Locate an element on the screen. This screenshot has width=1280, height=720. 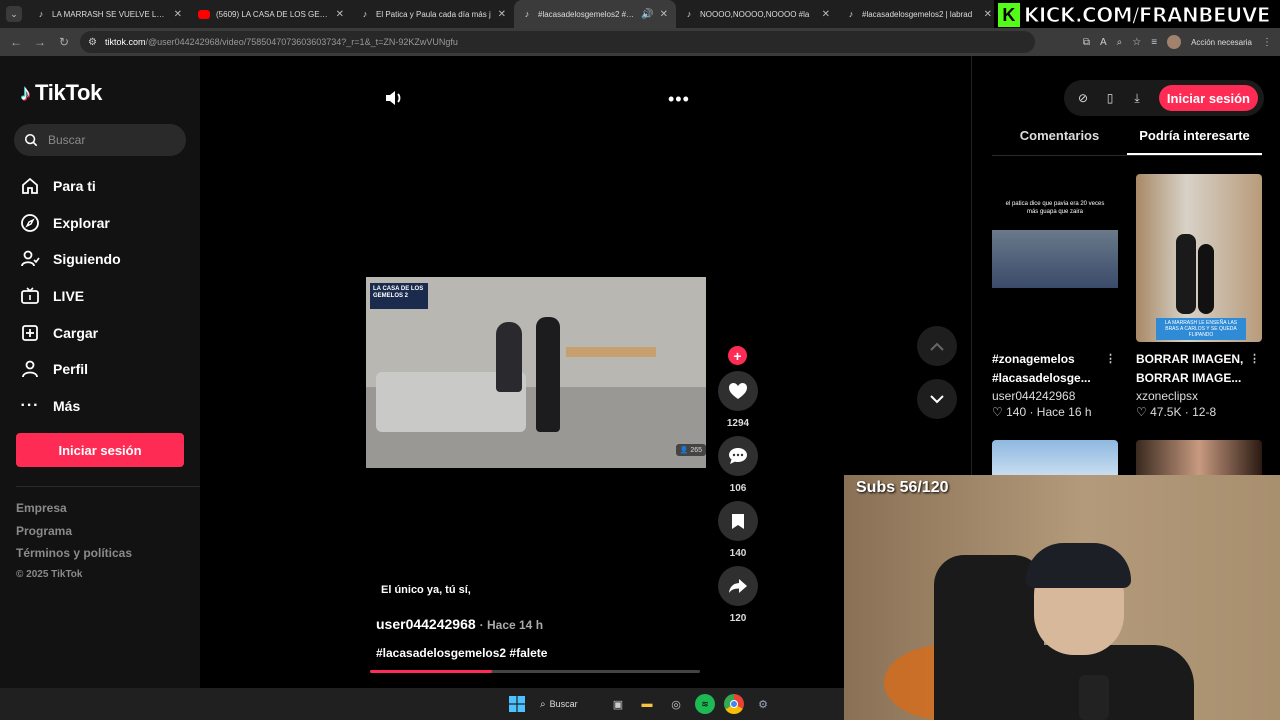
tab-podria-interesarte: Podría interesarte is located at coordinates (1194, 141).